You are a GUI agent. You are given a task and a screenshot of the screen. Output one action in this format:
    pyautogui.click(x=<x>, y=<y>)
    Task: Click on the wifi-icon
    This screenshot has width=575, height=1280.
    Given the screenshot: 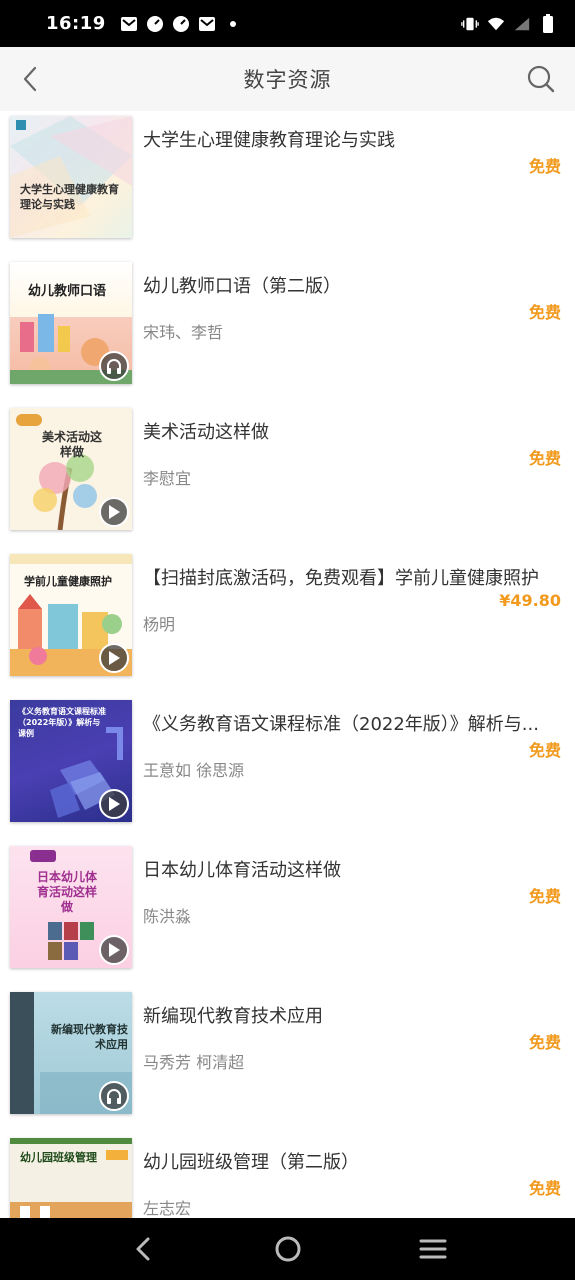 What is the action you would take?
    pyautogui.click(x=496, y=24)
    